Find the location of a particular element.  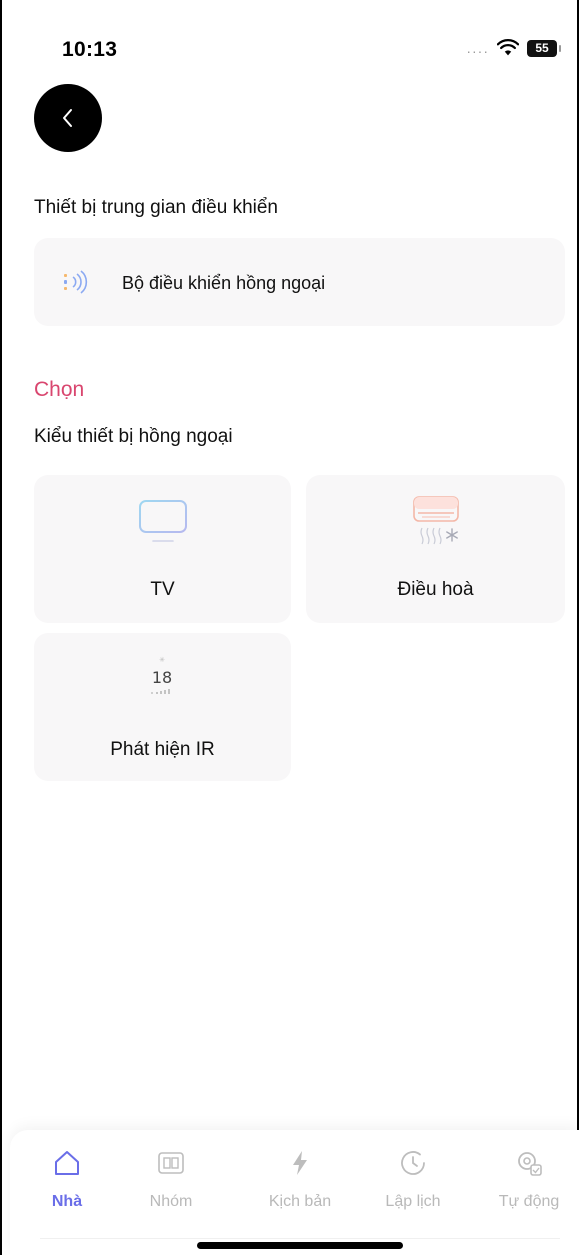

lightning-icon is located at coordinates (300, 1163).